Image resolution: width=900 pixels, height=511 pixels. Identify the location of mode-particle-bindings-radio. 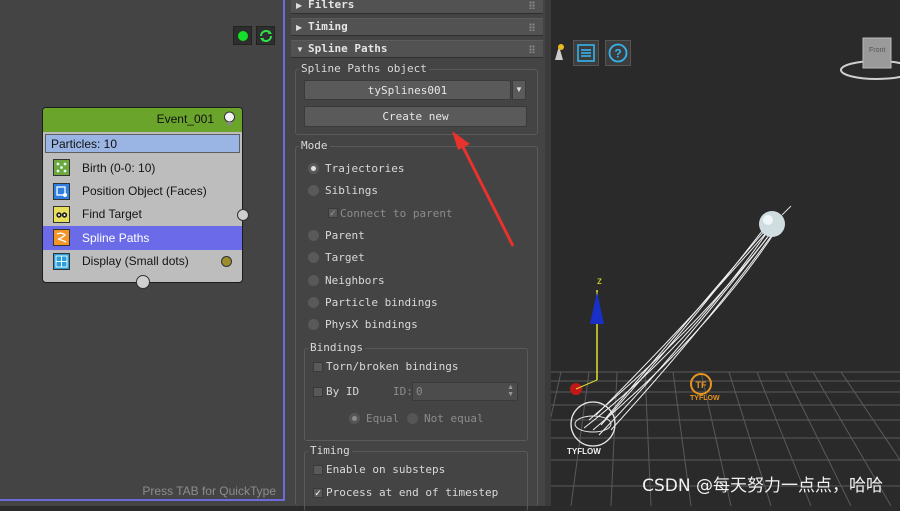
(313, 302).